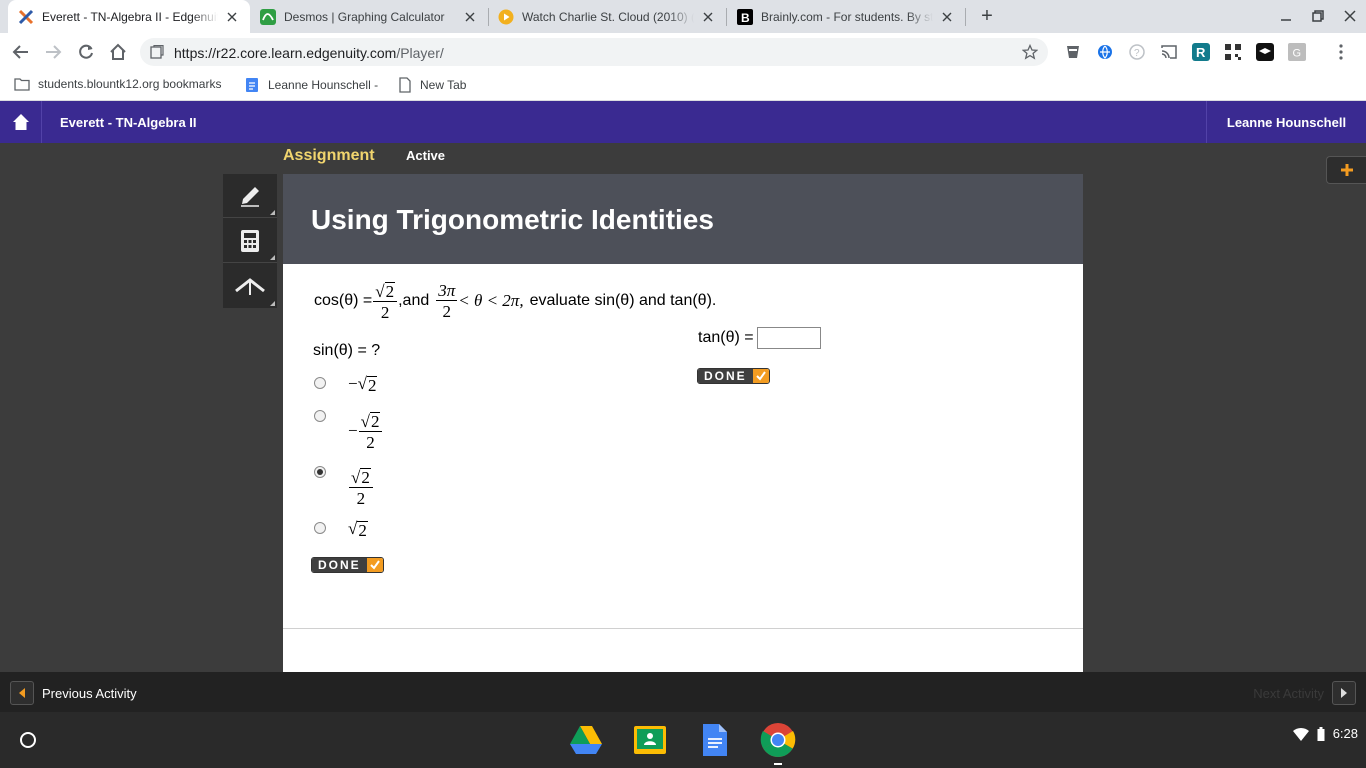 The image size is (1366, 768). I want to click on os-shelf: 6:28, so click(683, 740).